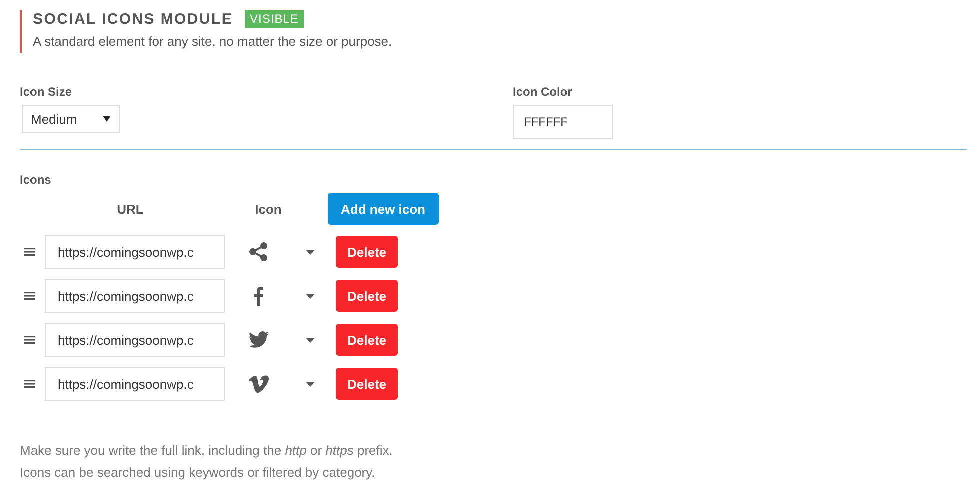 This screenshot has height=493, width=979. I want to click on vimeo-icon, so click(259, 384).